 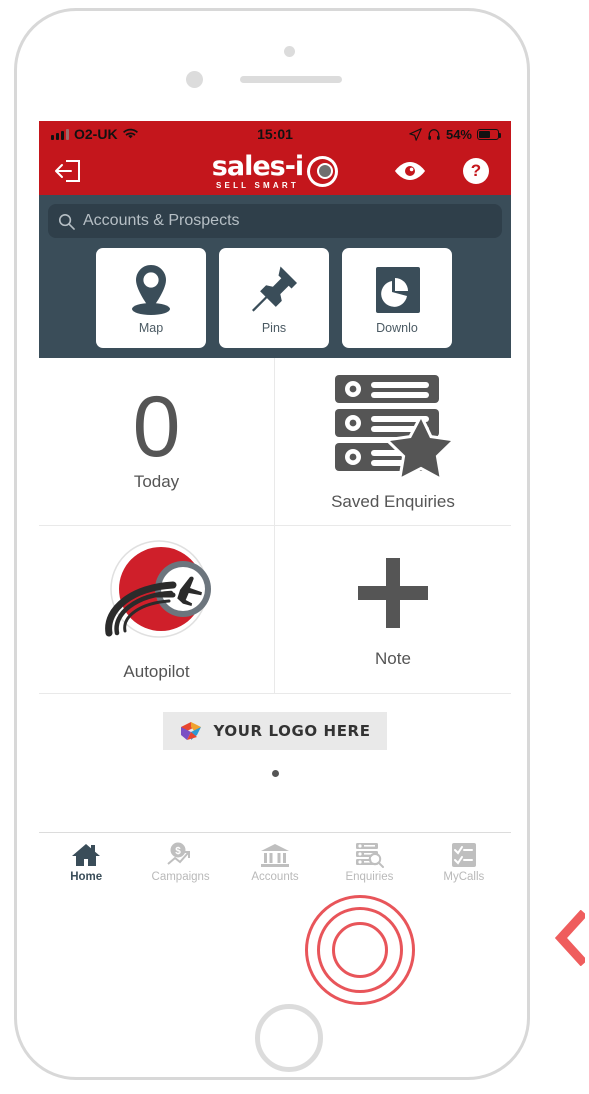 I want to click on eye-icon, so click(x=410, y=171).